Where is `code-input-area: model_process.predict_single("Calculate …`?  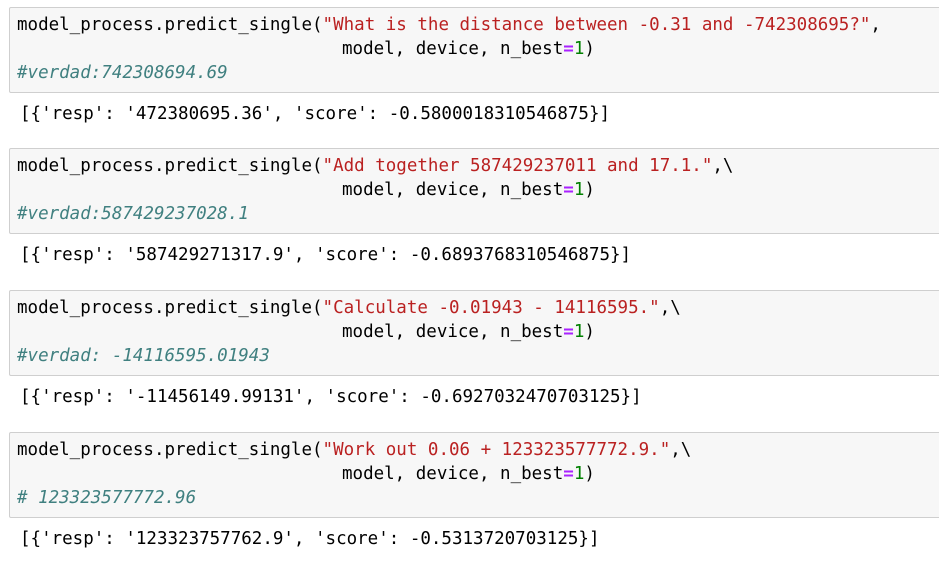 code-input-area: model_process.predict_single("Calculate … is located at coordinates (474, 333).